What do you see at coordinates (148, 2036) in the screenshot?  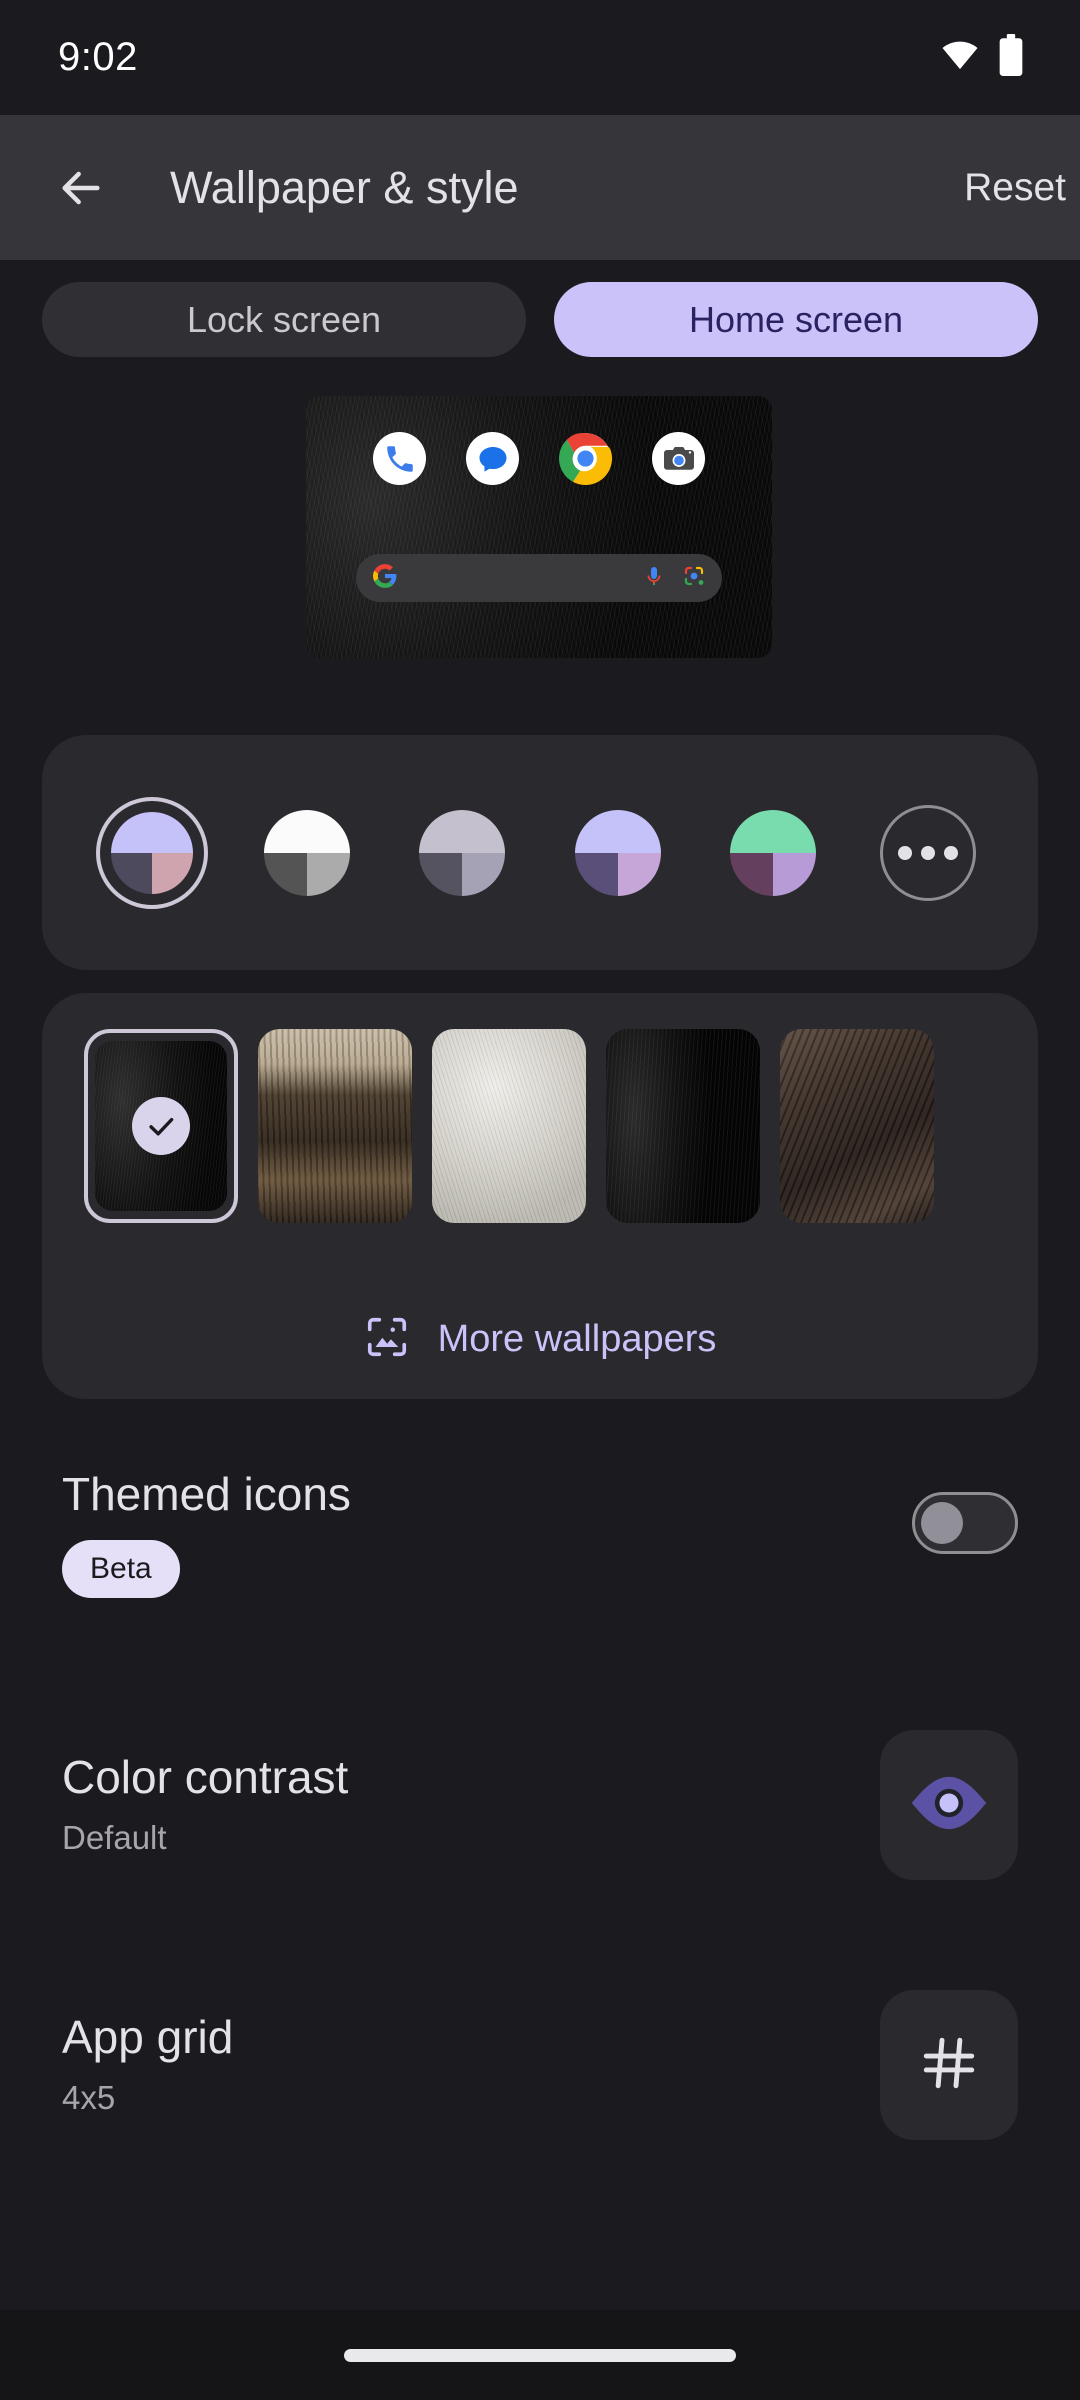 I see `app-grid-title: App grid` at bounding box center [148, 2036].